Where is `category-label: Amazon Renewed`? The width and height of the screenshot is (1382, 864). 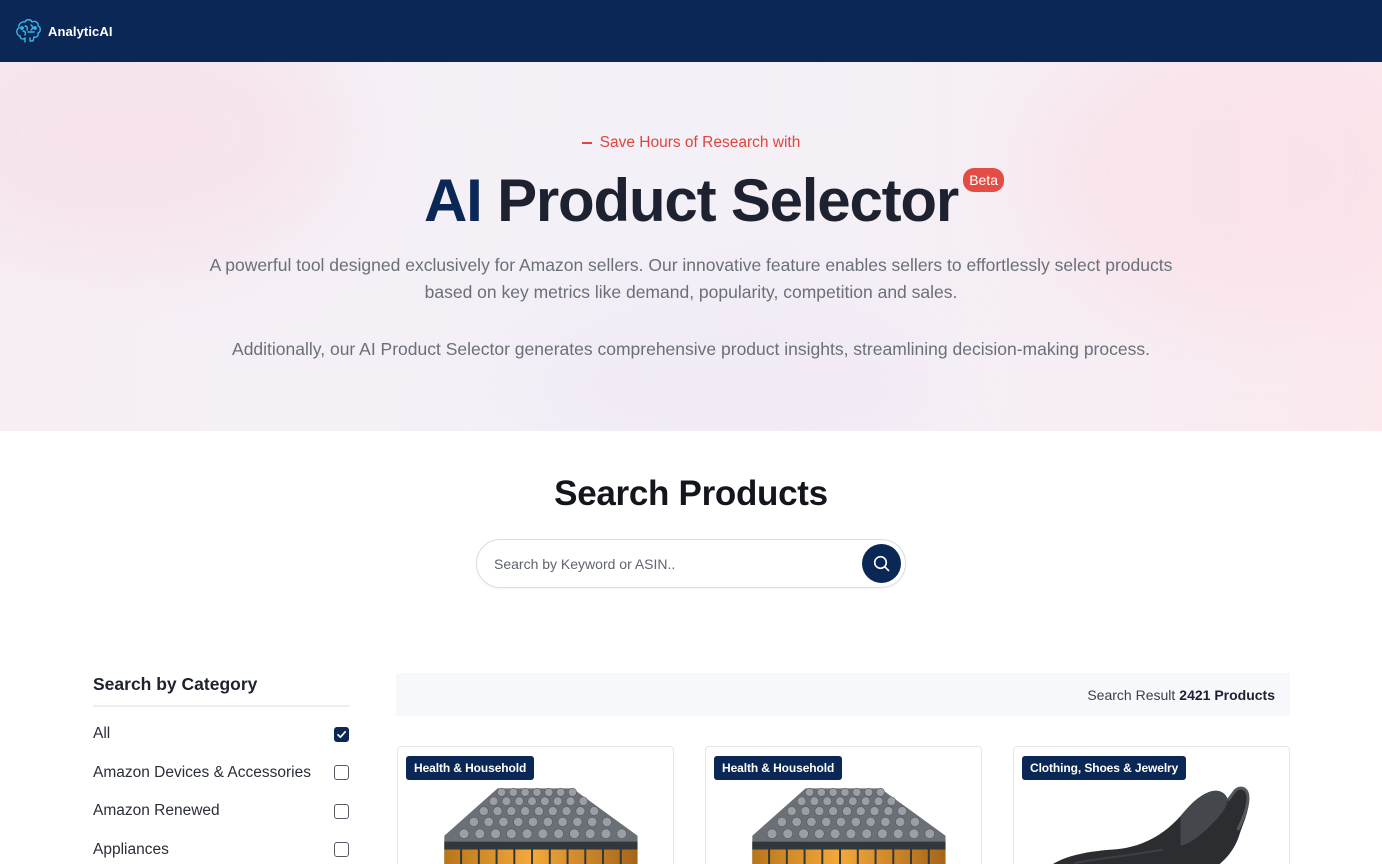
category-label: Amazon Renewed is located at coordinates (156, 811).